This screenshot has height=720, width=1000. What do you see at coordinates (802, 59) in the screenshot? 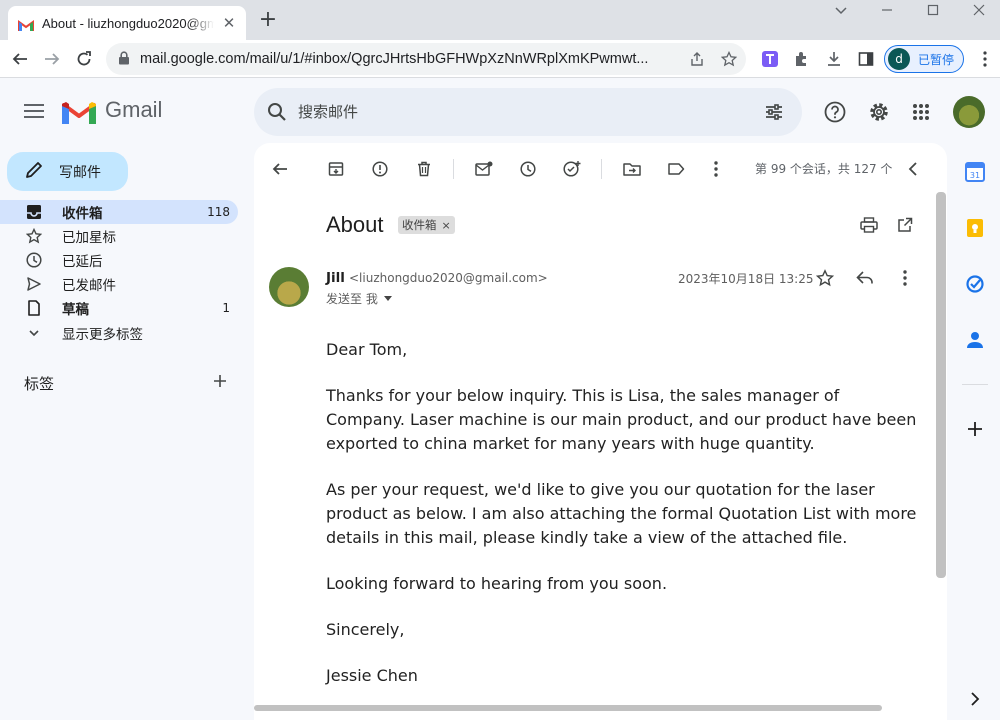
I see `extensions-puzzle-icon` at bounding box center [802, 59].